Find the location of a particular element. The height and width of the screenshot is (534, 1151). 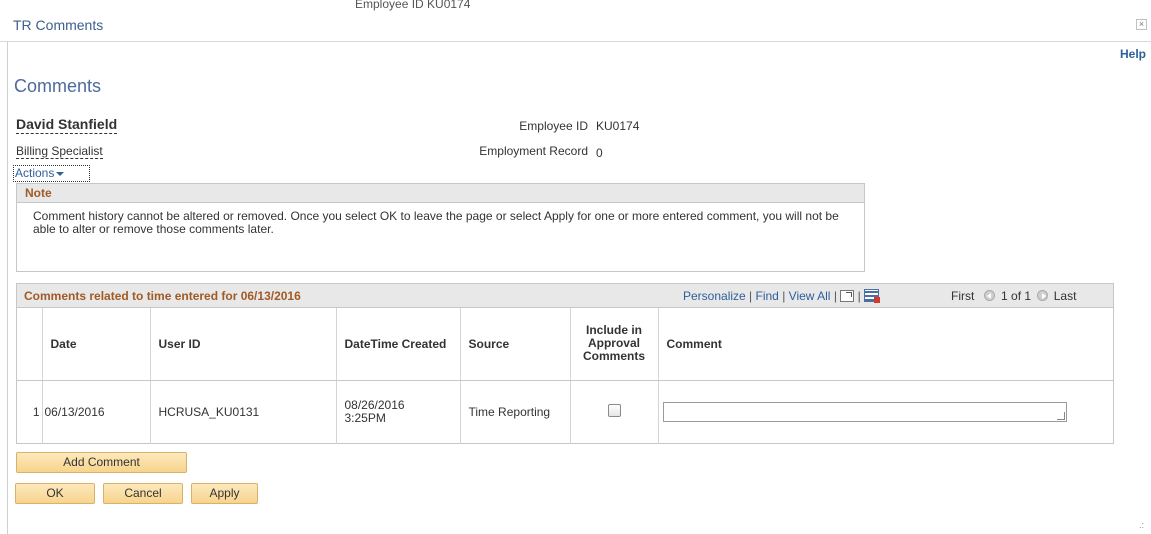

include-cell is located at coordinates (614, 412).